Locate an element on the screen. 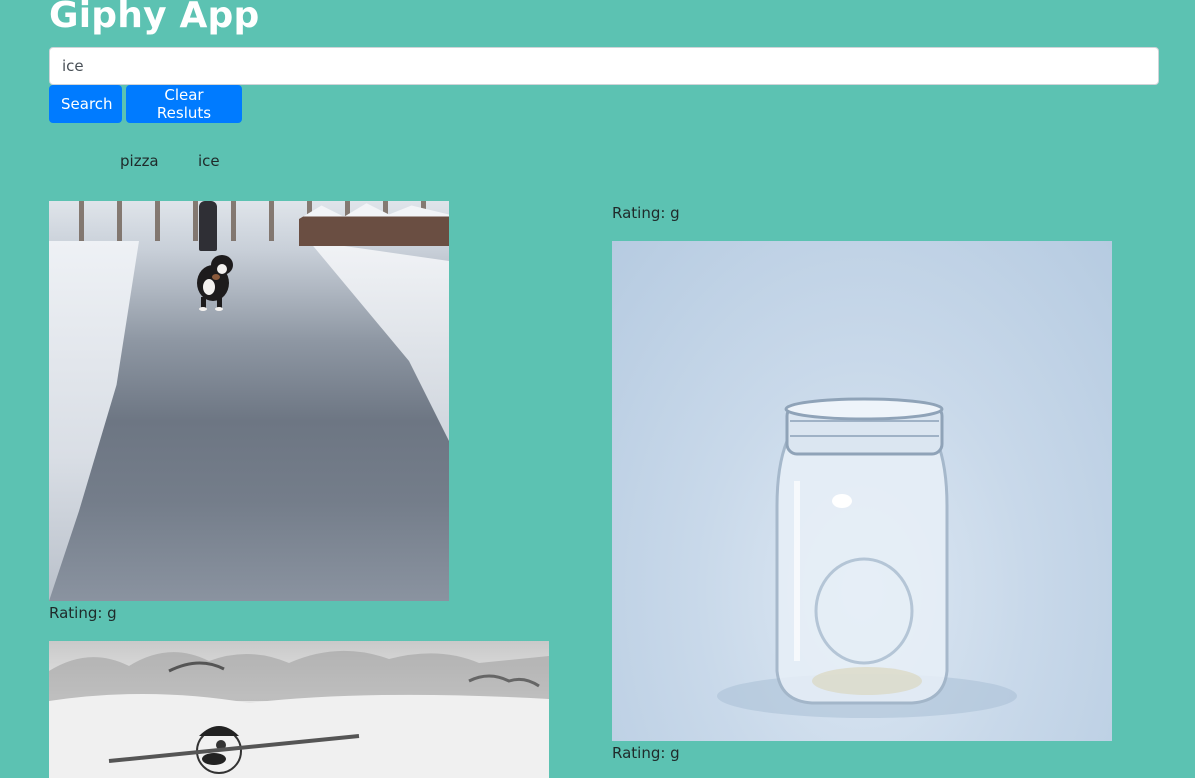  clear-results-button: Clear Resluts is located at coordinates (184, 104).